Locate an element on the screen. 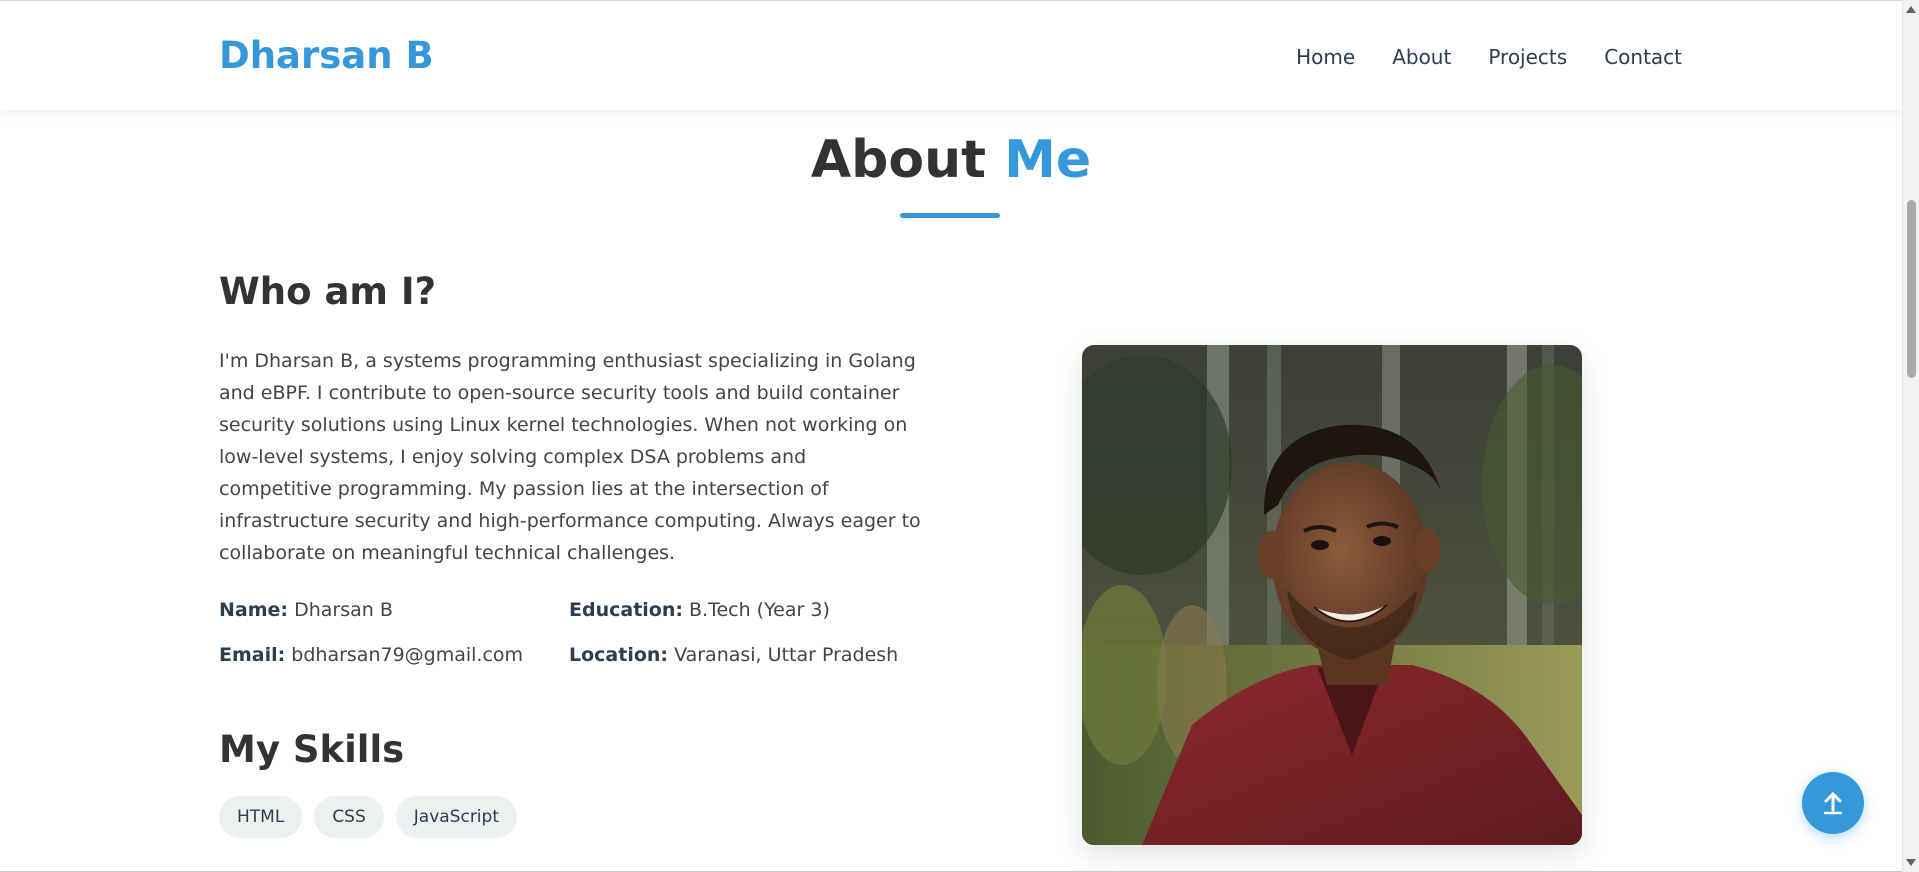 This screenshot has height=872, width=1919. skills-list: HTML CSS JavaScript is located at coordinates (368, 817).